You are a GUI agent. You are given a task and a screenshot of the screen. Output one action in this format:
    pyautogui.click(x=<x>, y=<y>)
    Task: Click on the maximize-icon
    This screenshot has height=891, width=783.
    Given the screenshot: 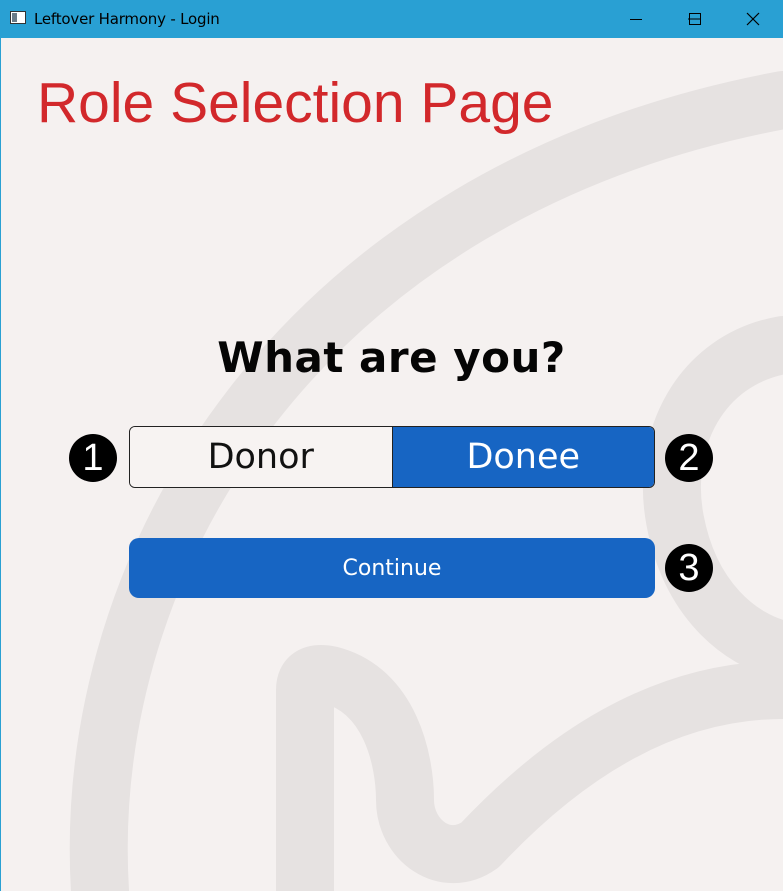 What is the action you would take?
    pyautogui.click(x=695, y=19)
    